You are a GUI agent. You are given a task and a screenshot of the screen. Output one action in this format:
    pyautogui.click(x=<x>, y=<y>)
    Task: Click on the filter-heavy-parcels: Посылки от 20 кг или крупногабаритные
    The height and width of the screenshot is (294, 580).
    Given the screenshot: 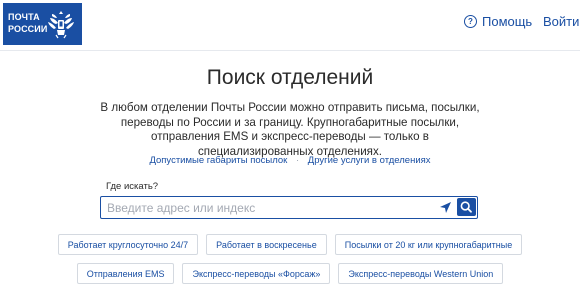 What is the action you would take?
    pyautogui.click(x=428, y=244)
    